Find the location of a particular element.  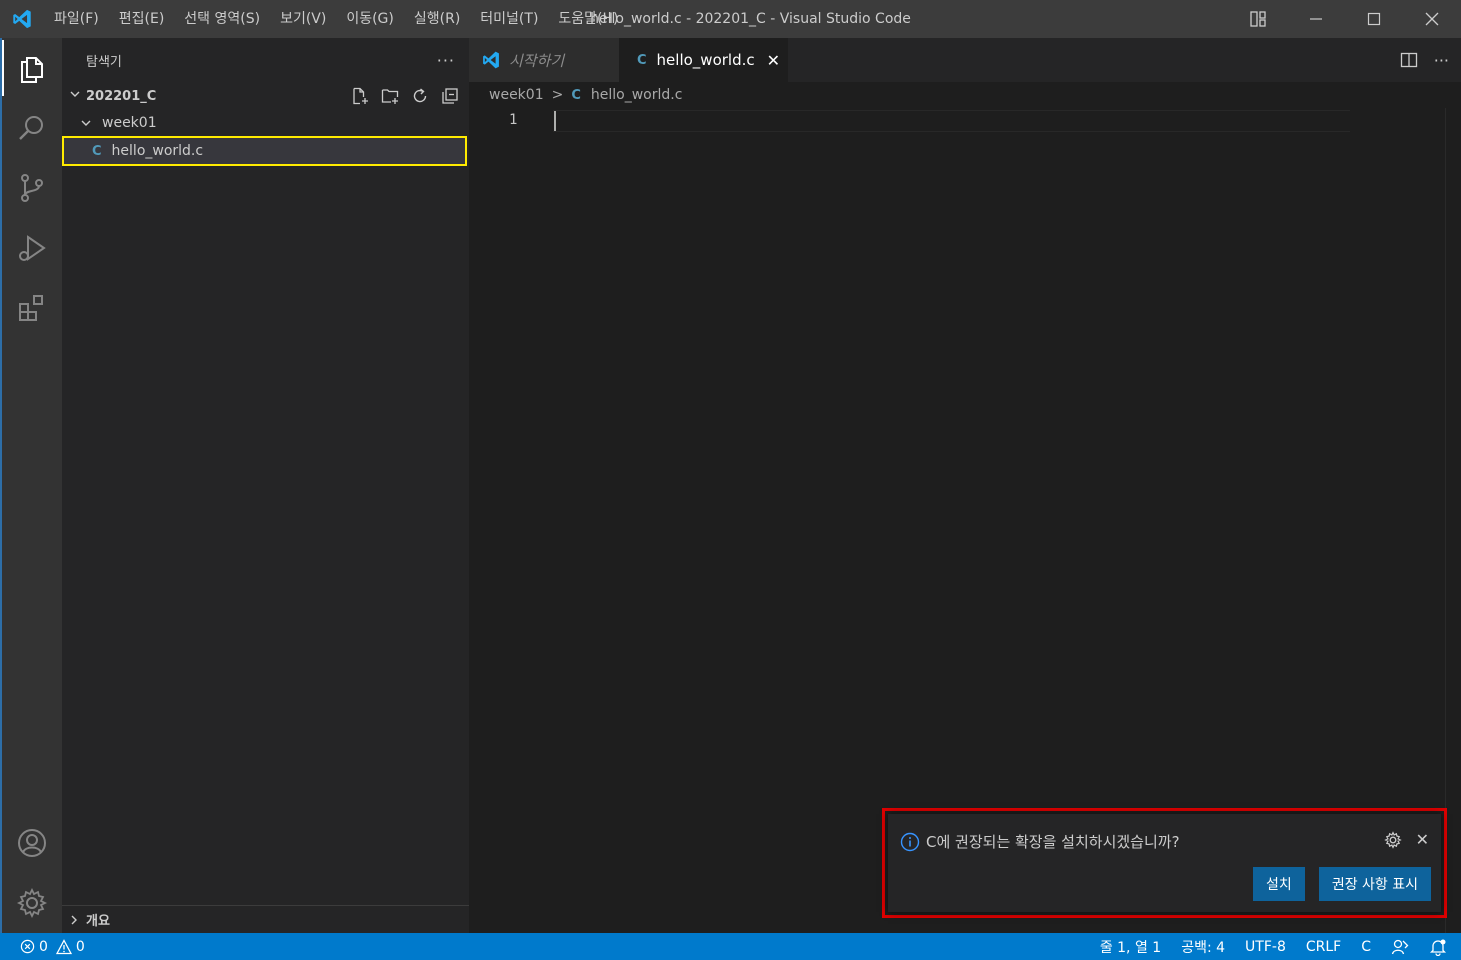

minimize-button is located at coordinates (1316, 19).